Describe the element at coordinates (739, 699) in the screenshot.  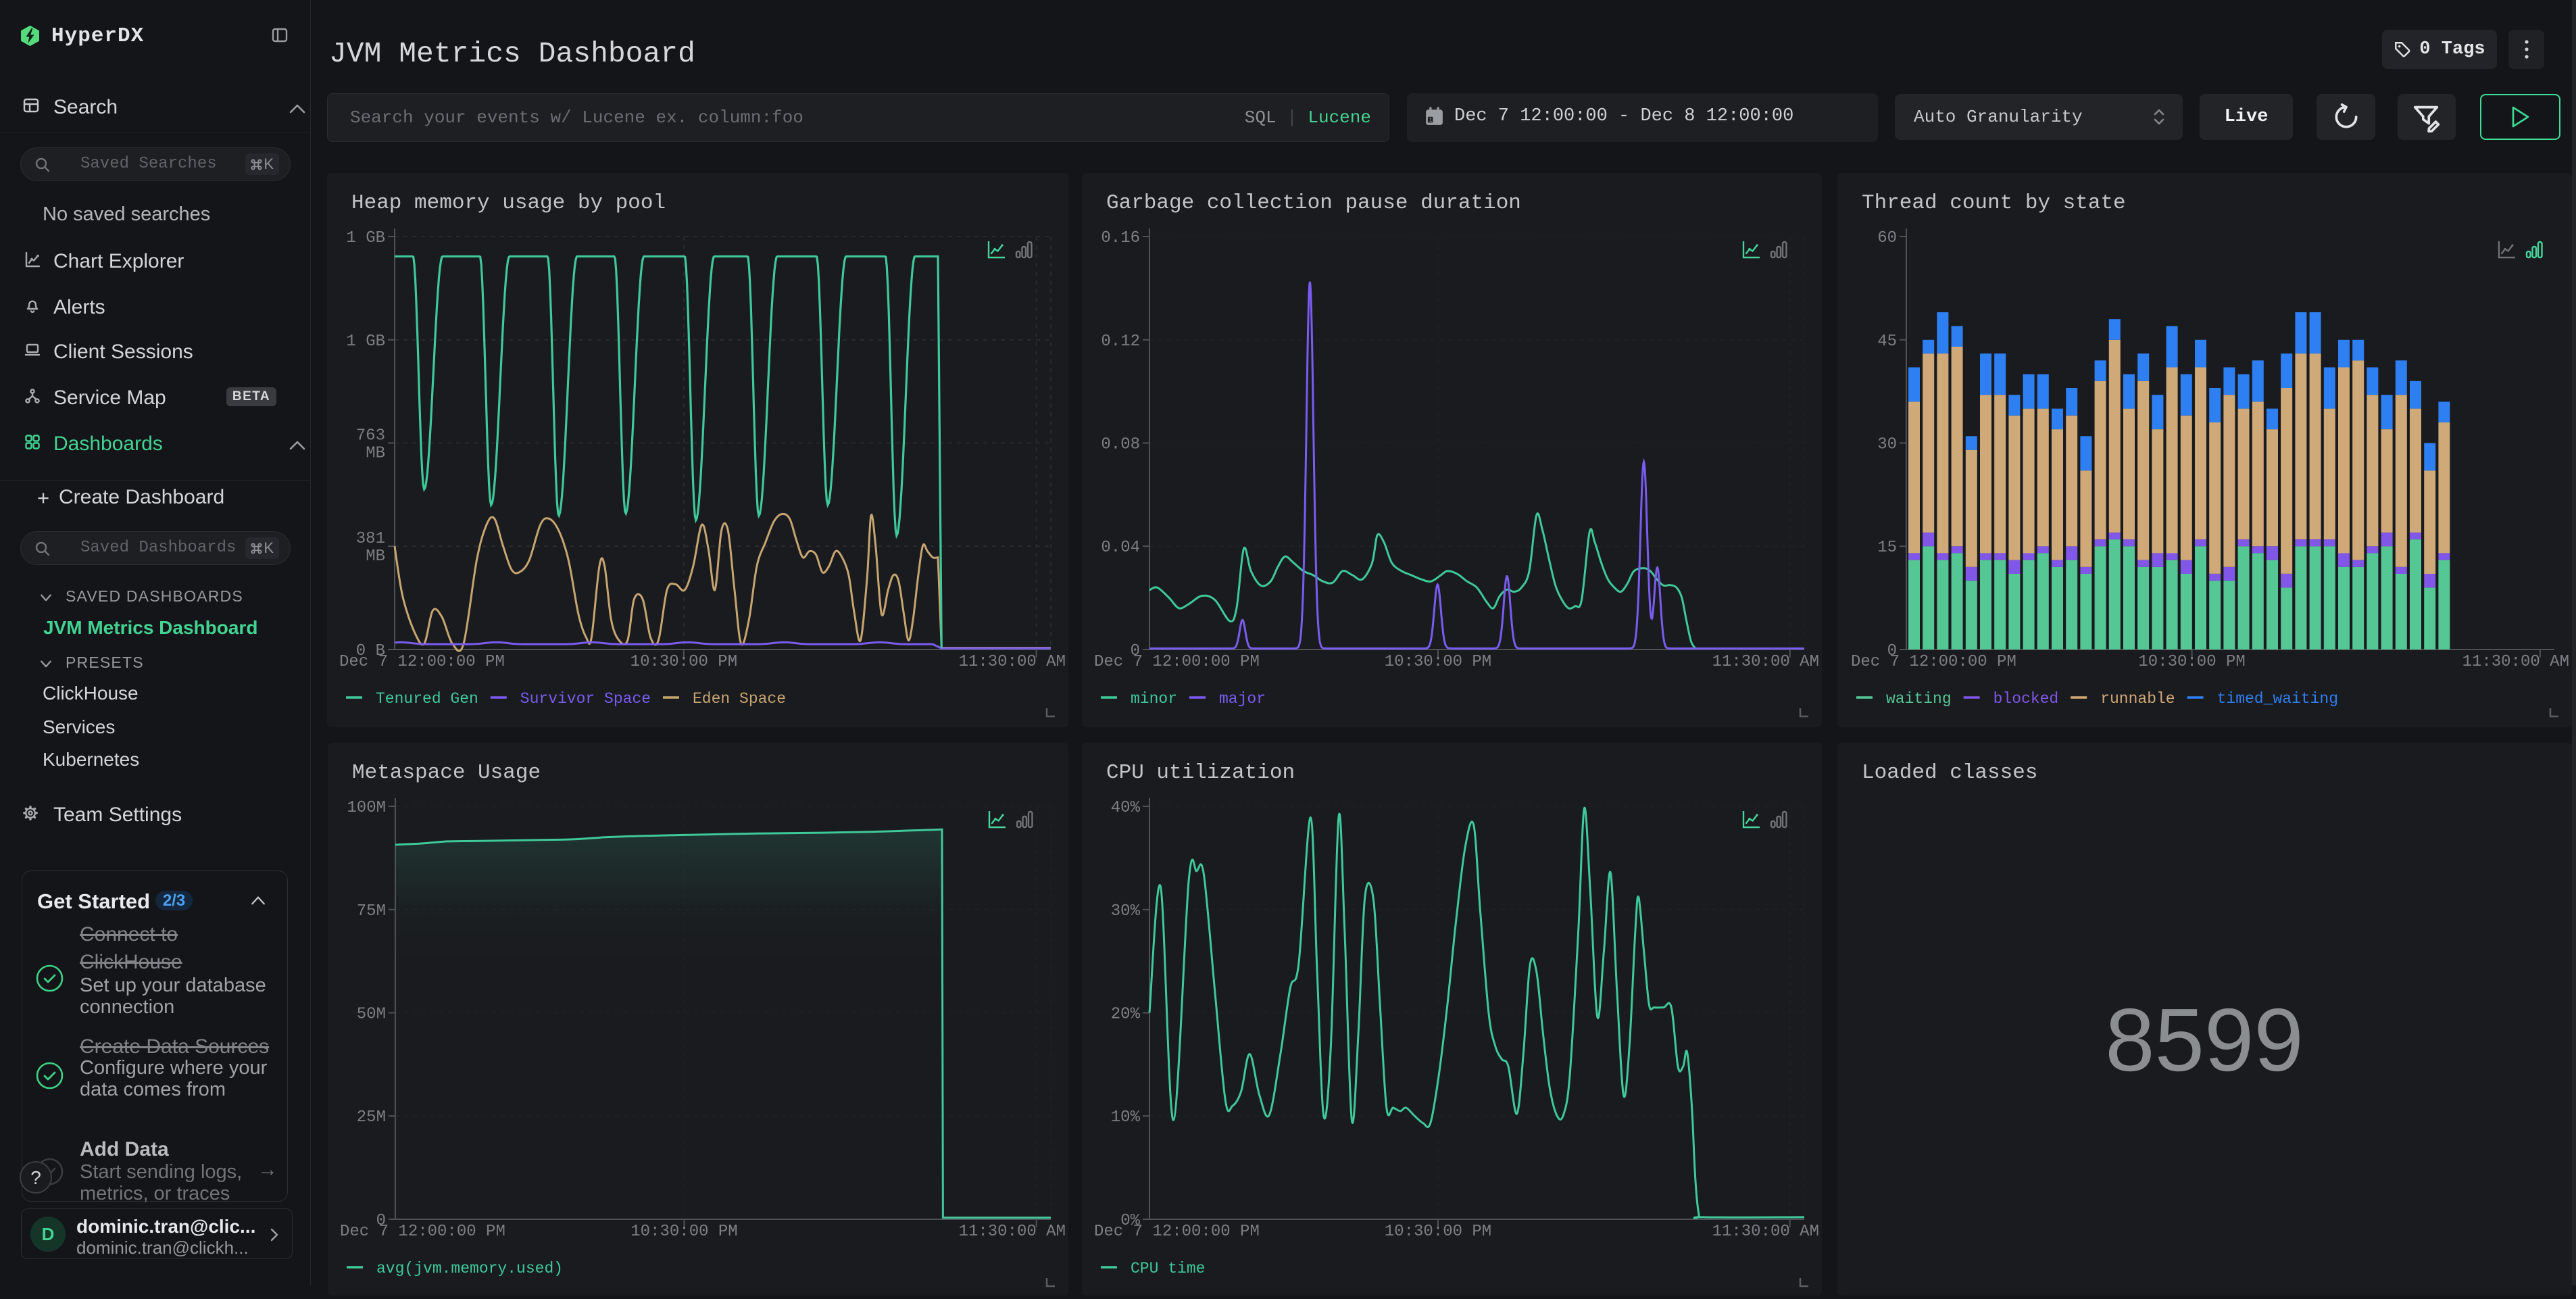
I see `svg-text: Eden Space` at that location.